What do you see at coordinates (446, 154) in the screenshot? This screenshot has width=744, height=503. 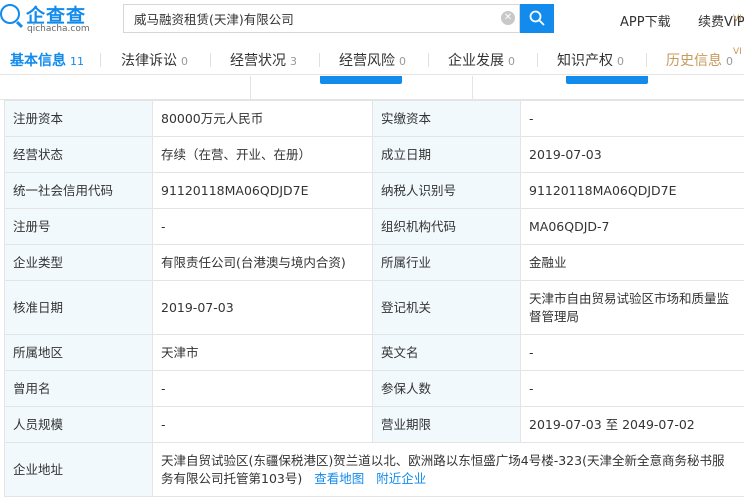 I see `field-label: 成立日期` at bounding box center [446, 154].